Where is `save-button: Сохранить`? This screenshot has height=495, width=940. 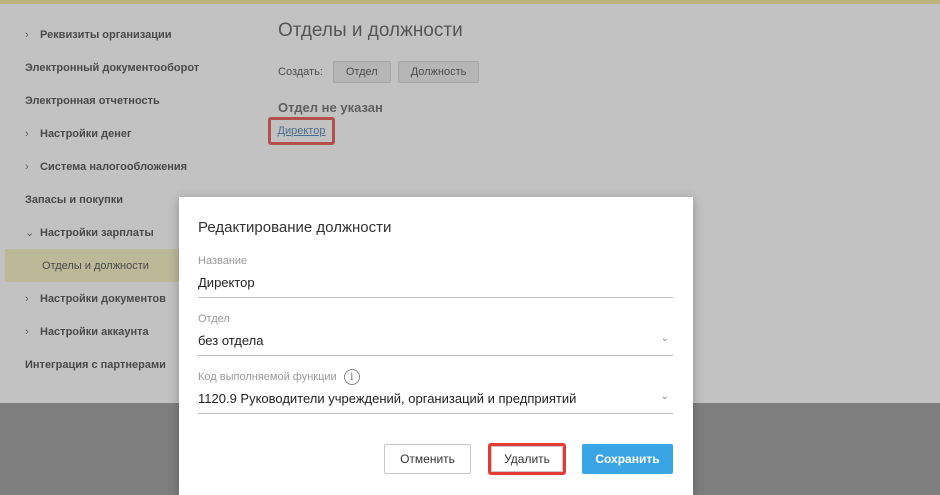
save-button: Сохранить is located at coordinates (627, 459).